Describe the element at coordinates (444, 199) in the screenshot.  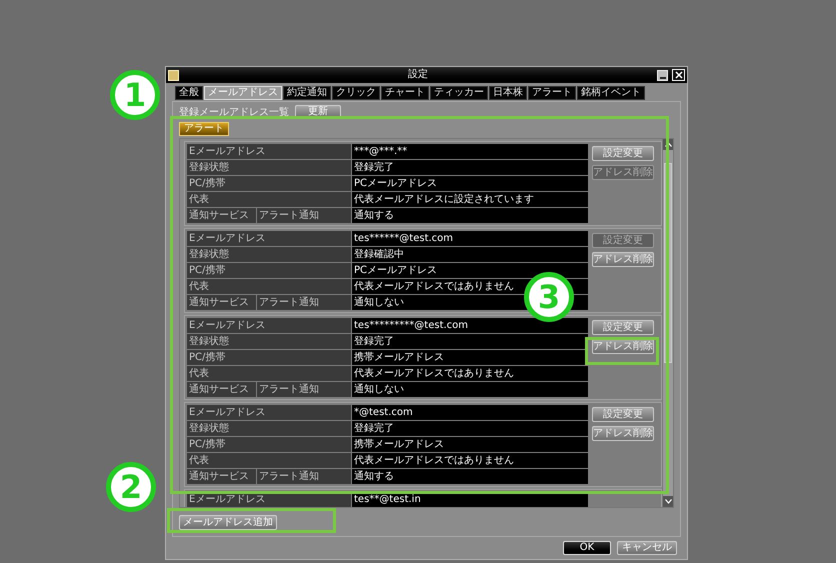
I see `field-value: 代表メールアドレスに設定されています` at that location.